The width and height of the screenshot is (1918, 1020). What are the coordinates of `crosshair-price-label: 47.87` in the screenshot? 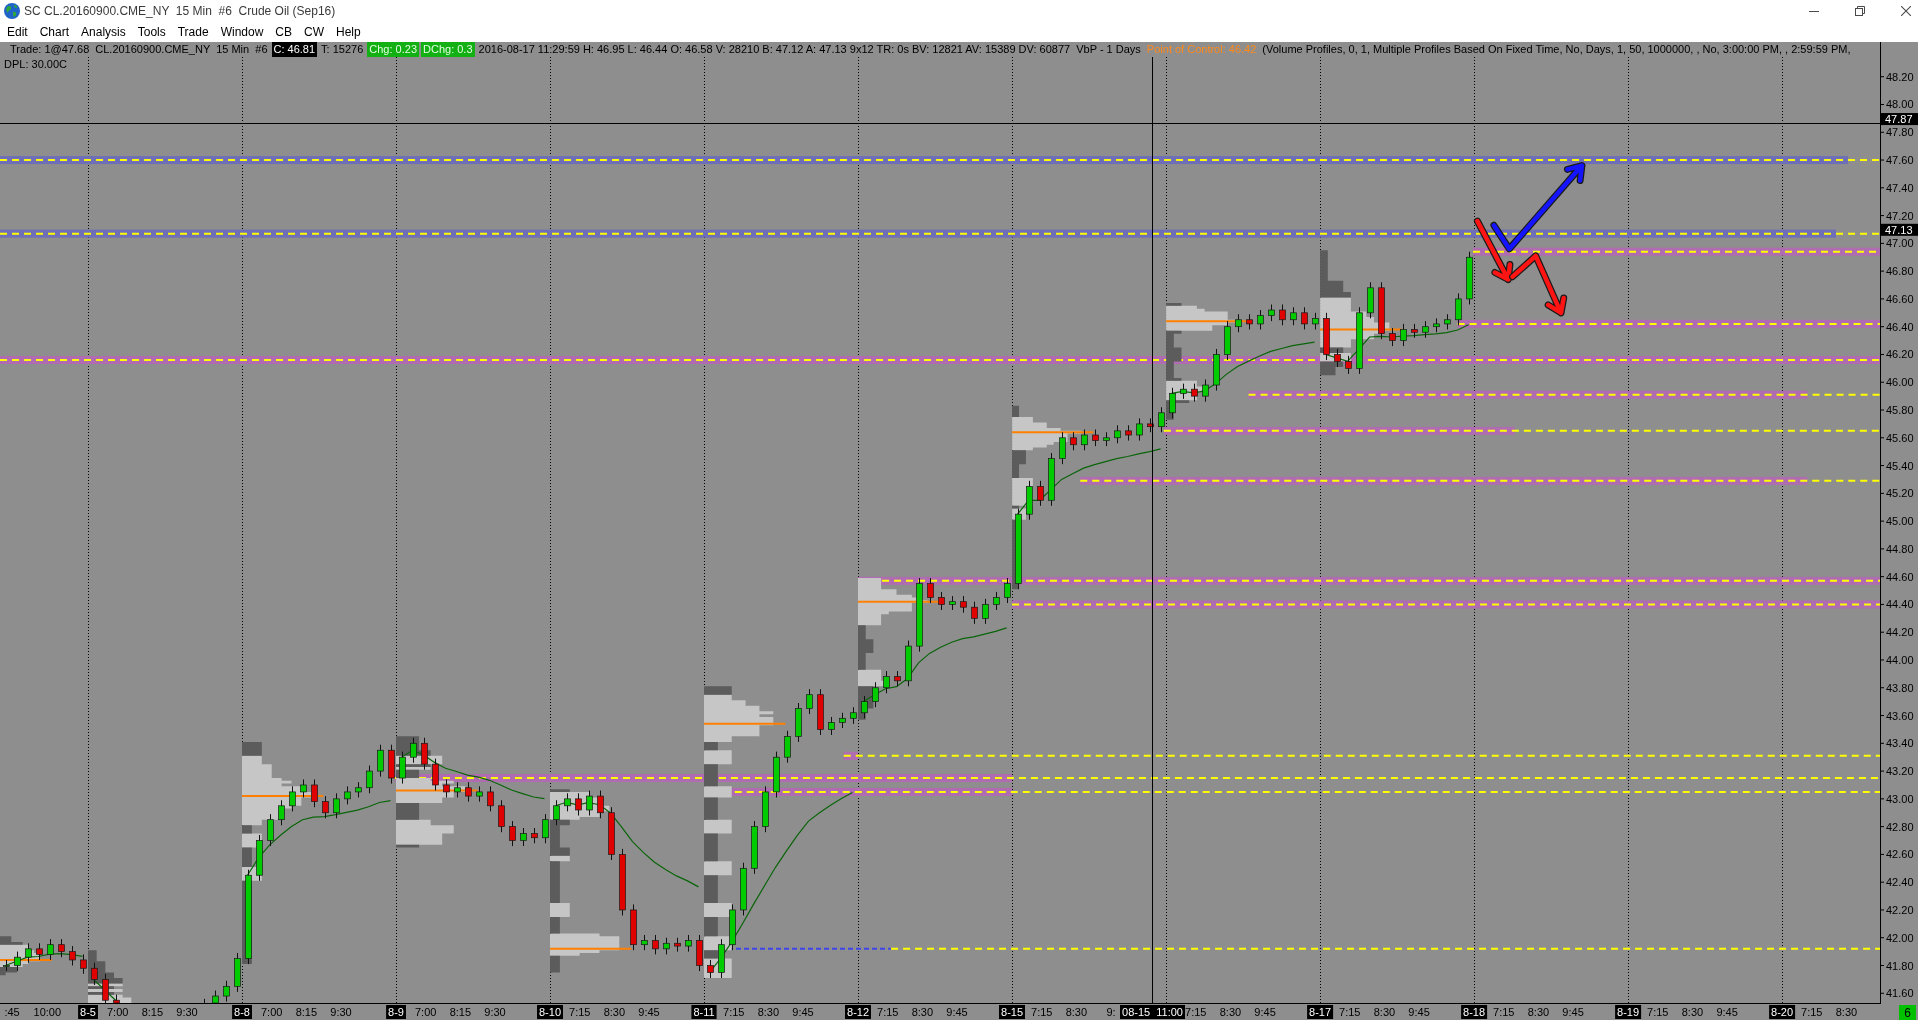 It's located at (1899, 119).